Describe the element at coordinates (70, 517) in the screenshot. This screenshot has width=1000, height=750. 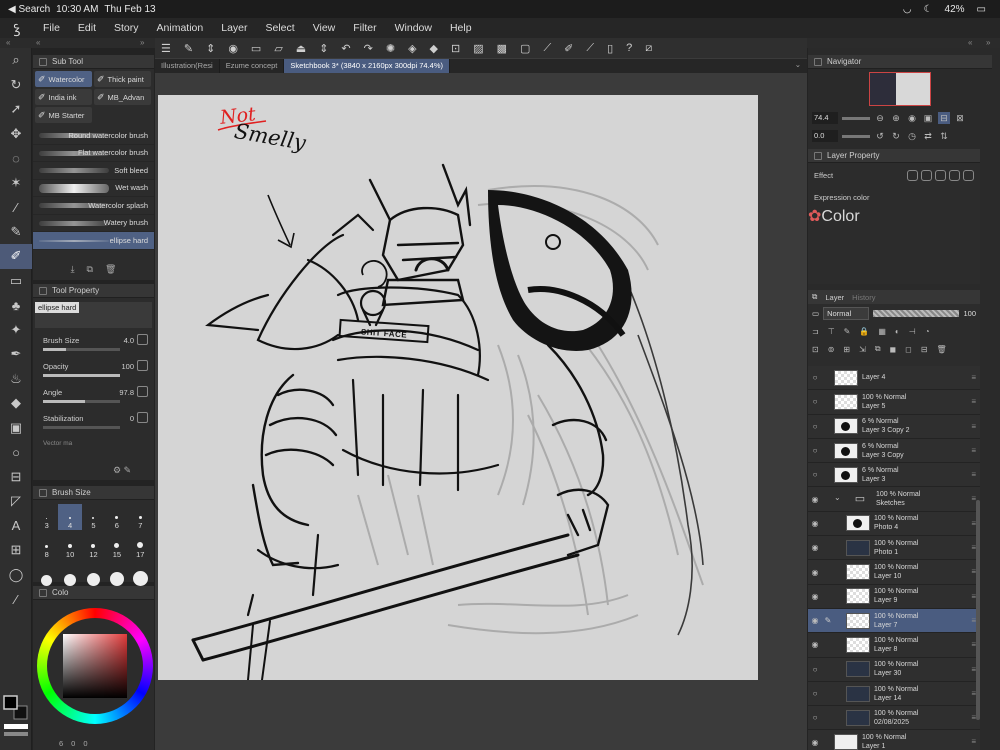
I see `brush-size-preset: 4` at that location.